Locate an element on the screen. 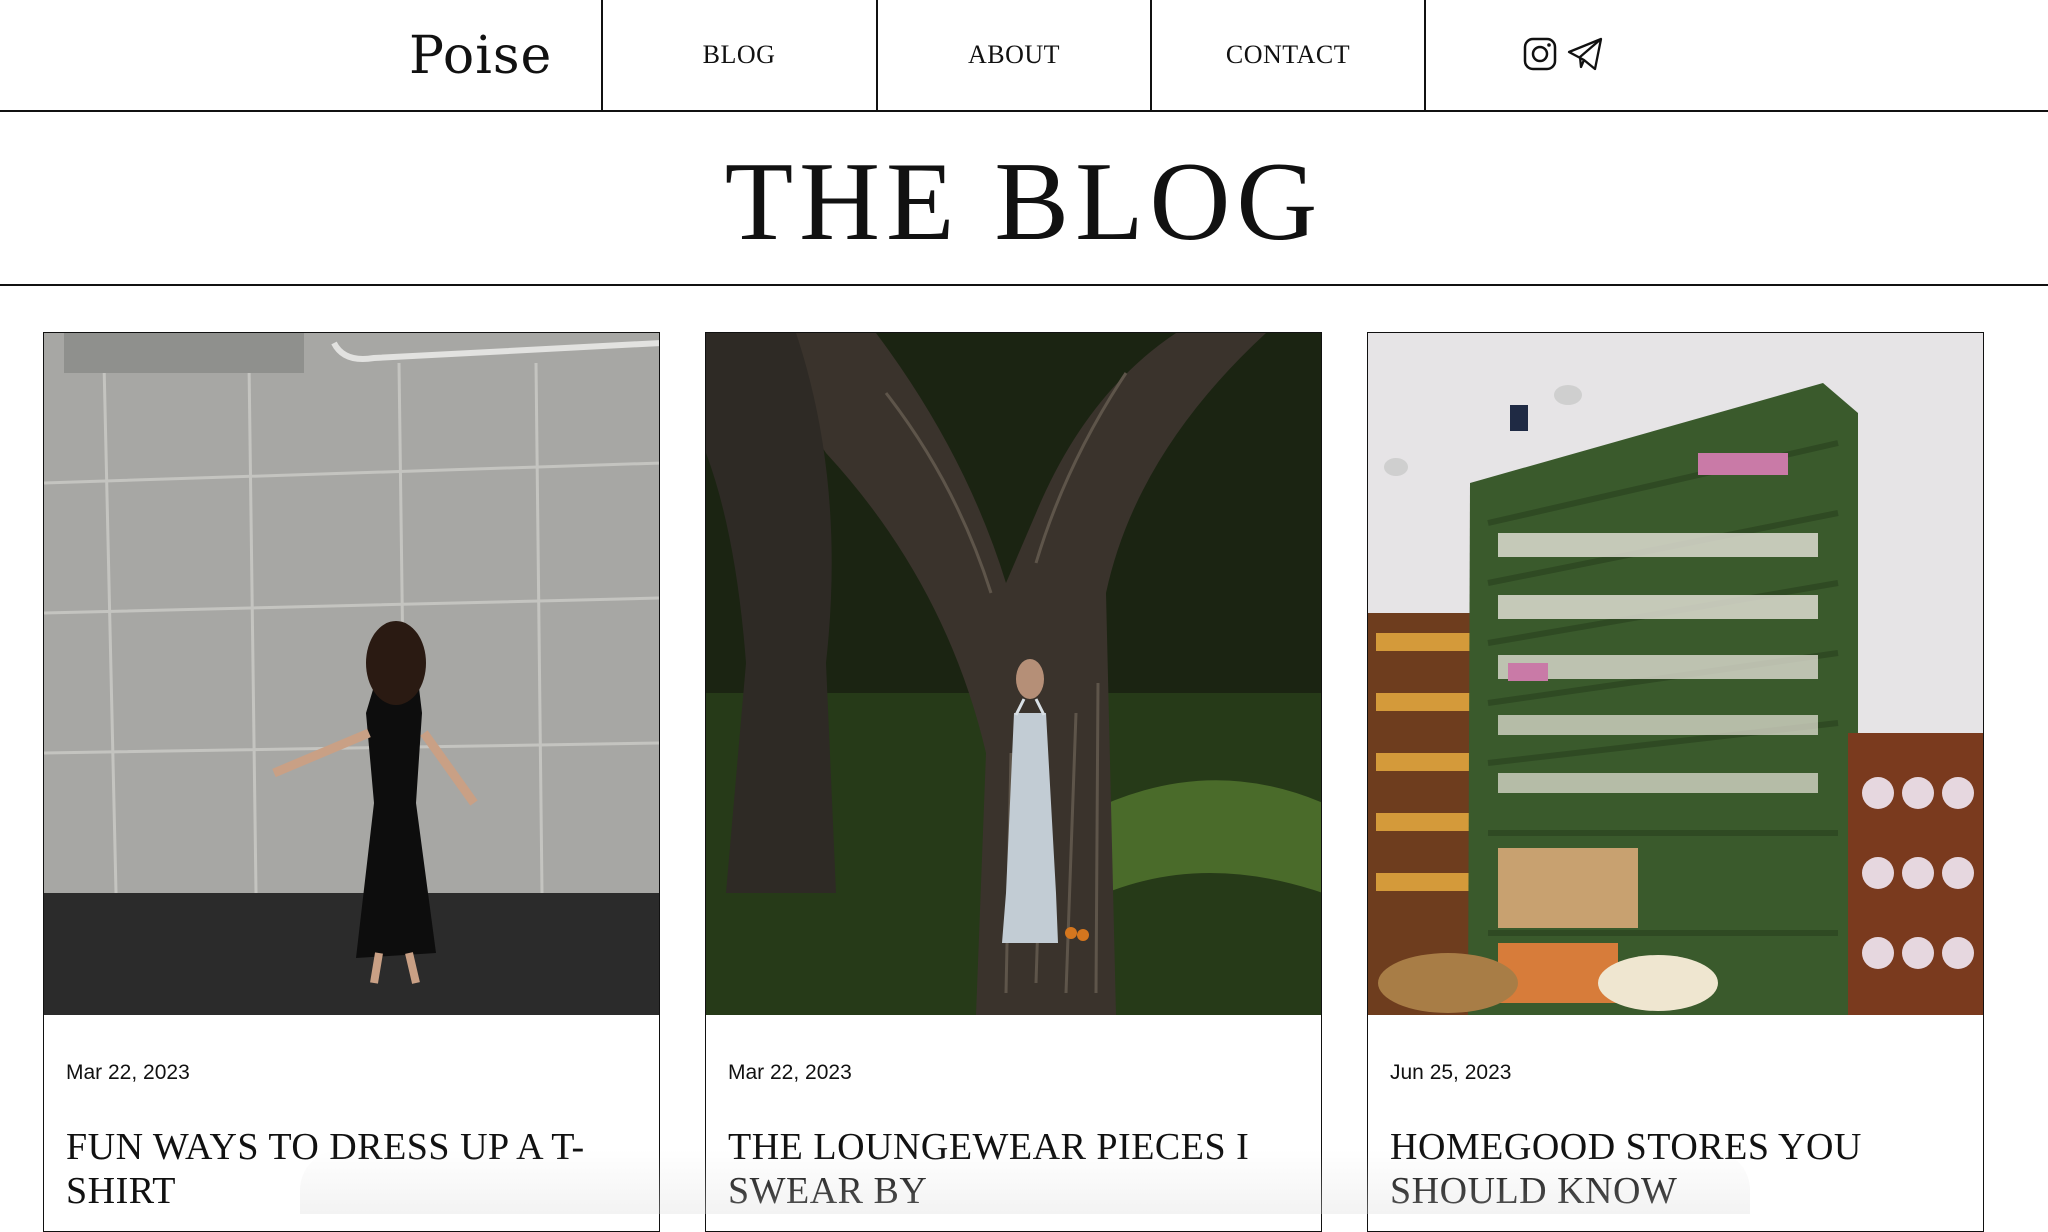 Image resolution: width=2048 pixels, height=1232 pixels. social-links is located at coordinates (1562, 54).